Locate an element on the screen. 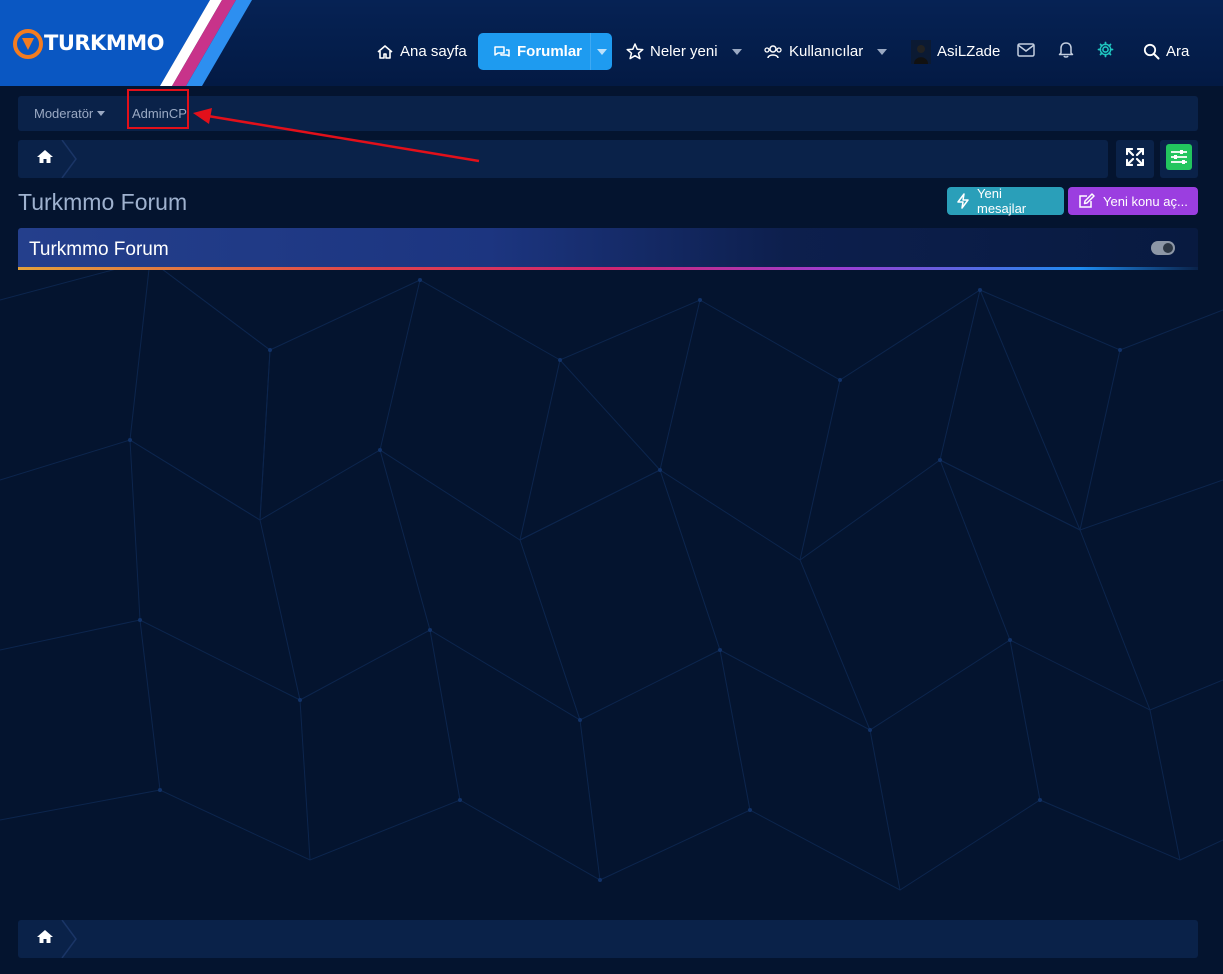 This screenshot has width=1223, height=974. nav-whats-new-label: Neler yeni is located at coordinates (684, 51).